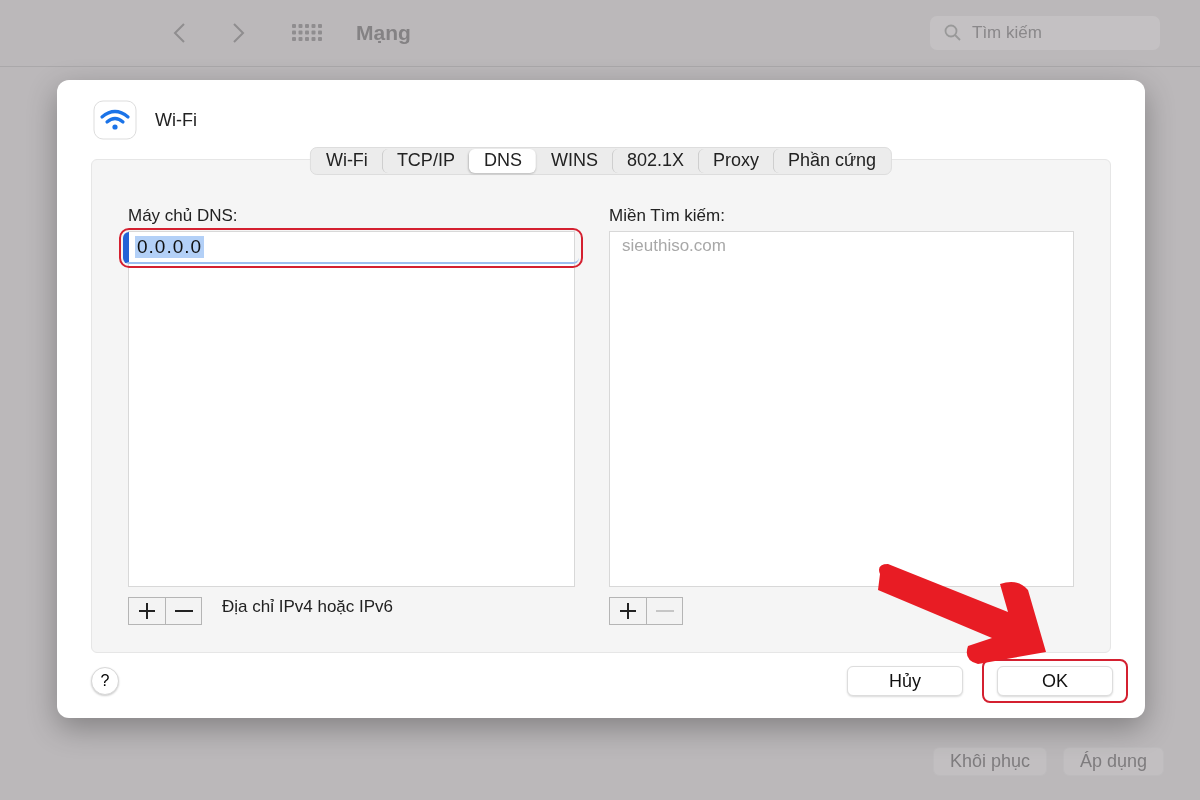 The height and width of the screenshot is (800, 1200). Describe the element at coordinates (841, 246) in the screenshot. I see `search-domain-input: sieuthiso.com` at that location.